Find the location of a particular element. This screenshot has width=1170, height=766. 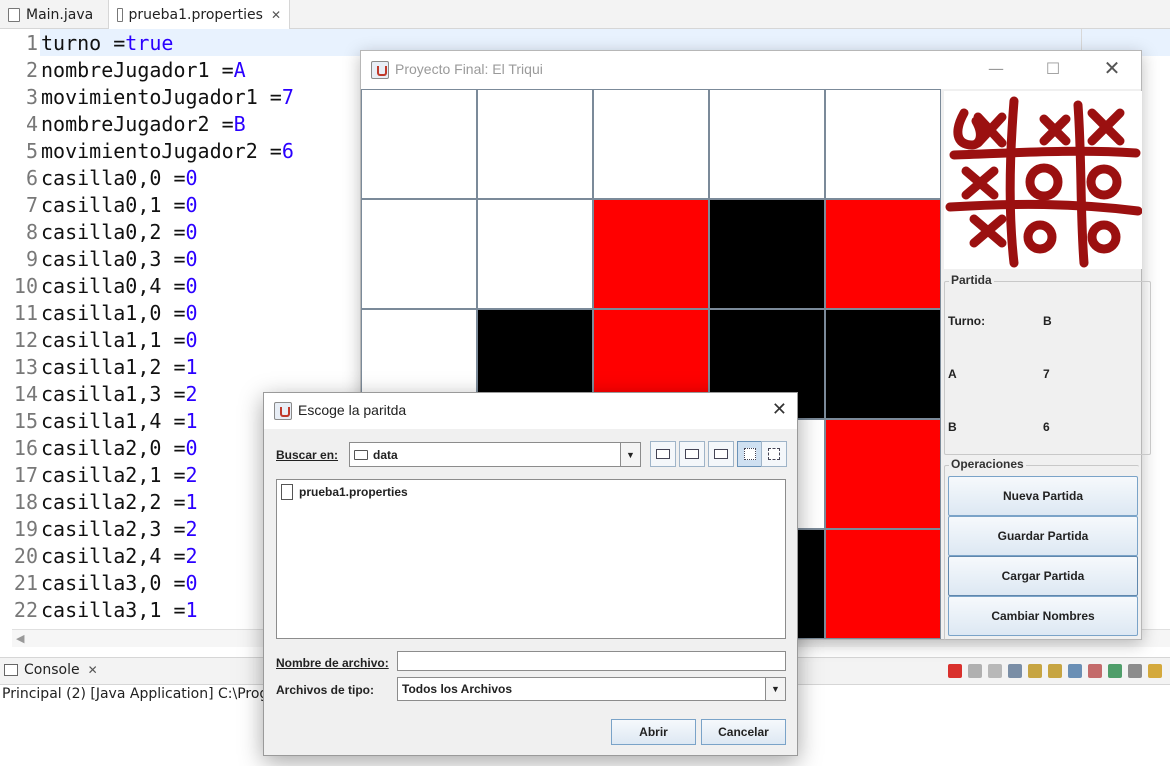

show-on-output-icon is located at coordinates (1075, 671).